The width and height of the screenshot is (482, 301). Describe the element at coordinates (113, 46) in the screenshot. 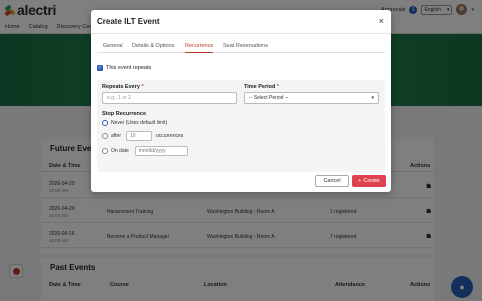

I see `tab-general: General` at that location.